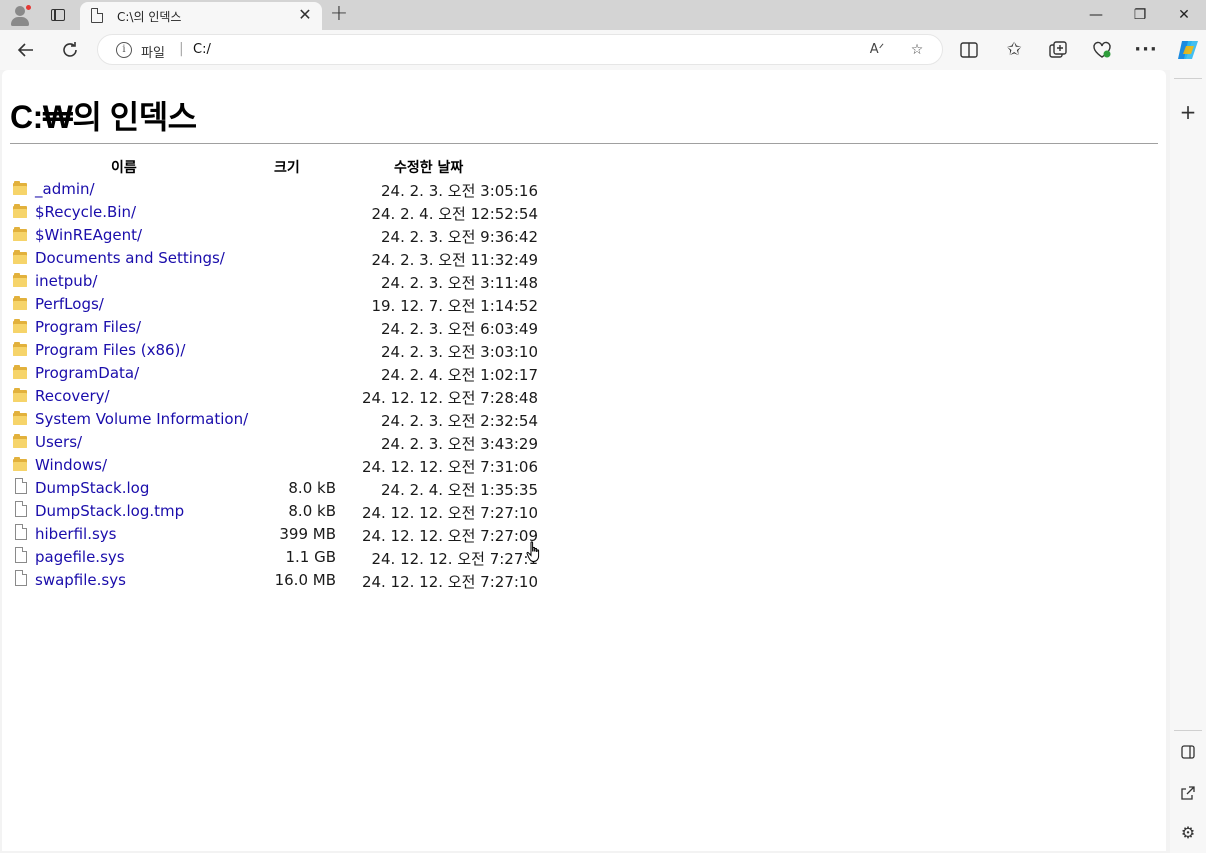 This screenshot has height=853, width=1206. I want to click on tab-actions-icon, so click(58, 15).